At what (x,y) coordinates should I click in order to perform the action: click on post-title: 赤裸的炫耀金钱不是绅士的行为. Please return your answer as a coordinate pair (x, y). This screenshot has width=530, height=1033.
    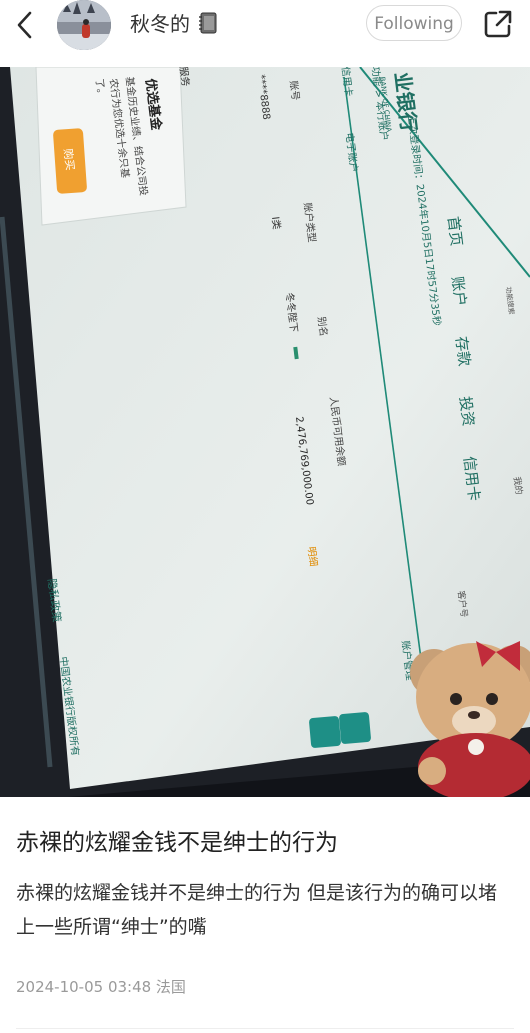
    Looking at the image, I should click on (177, 843).